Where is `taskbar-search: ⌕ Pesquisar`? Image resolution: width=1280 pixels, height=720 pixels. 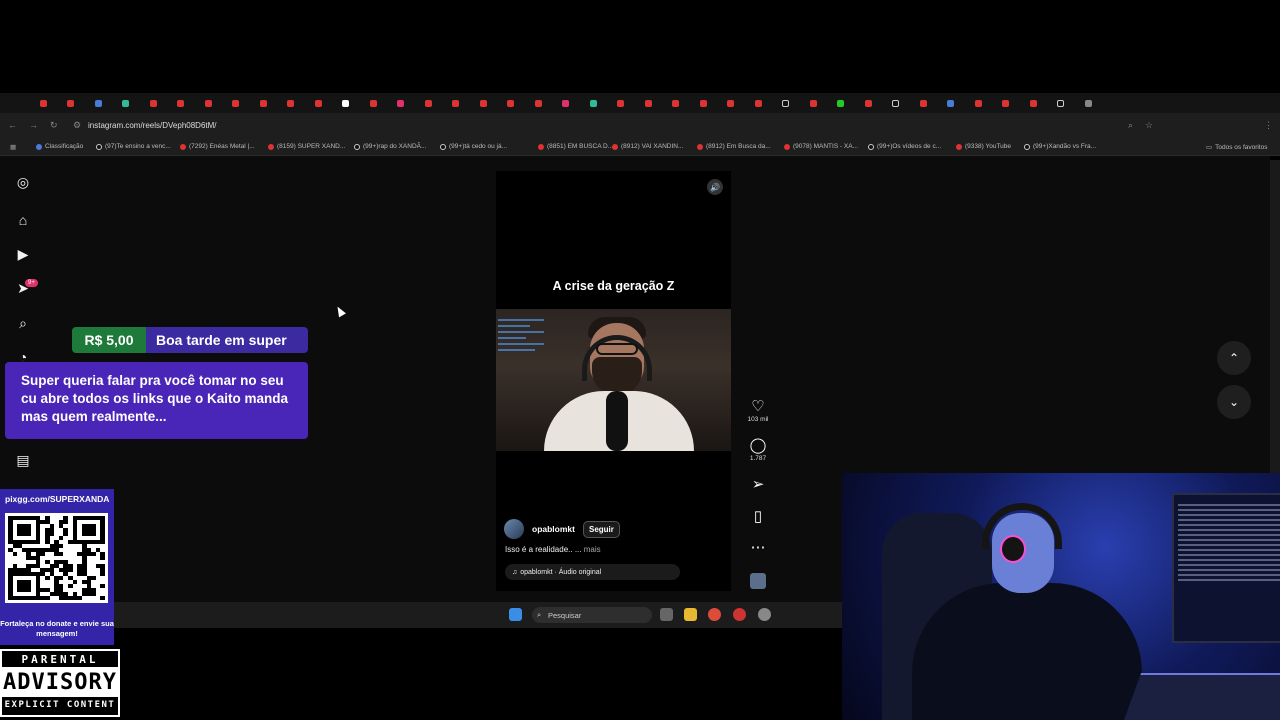
taskbar-search: ⌕ Pesquisar is located at coordinates (592, 615).